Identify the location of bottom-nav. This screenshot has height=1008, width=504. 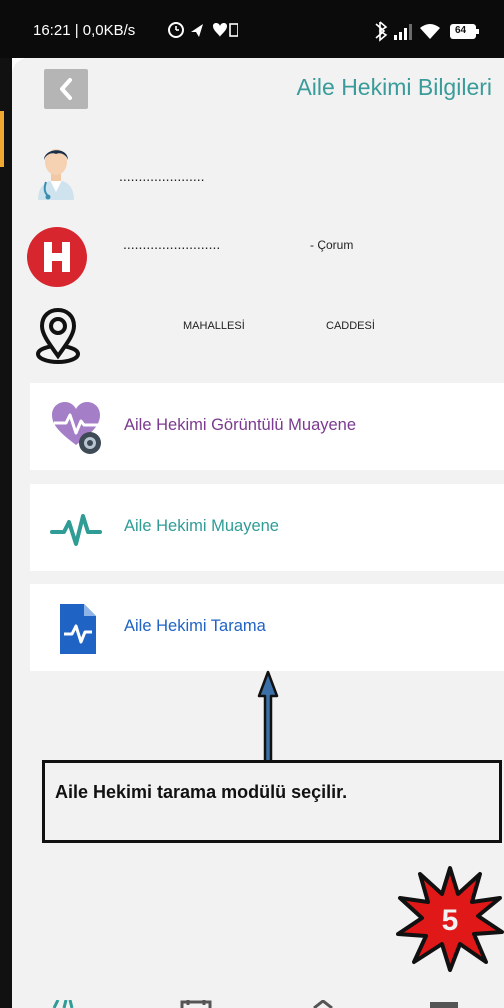
(252, 1004).